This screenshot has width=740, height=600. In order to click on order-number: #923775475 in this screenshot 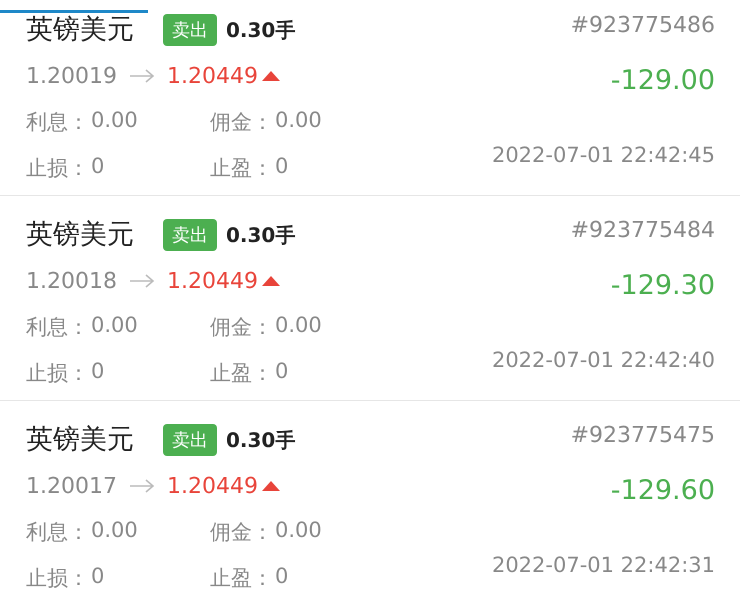, I will do `click(642, 436)`.